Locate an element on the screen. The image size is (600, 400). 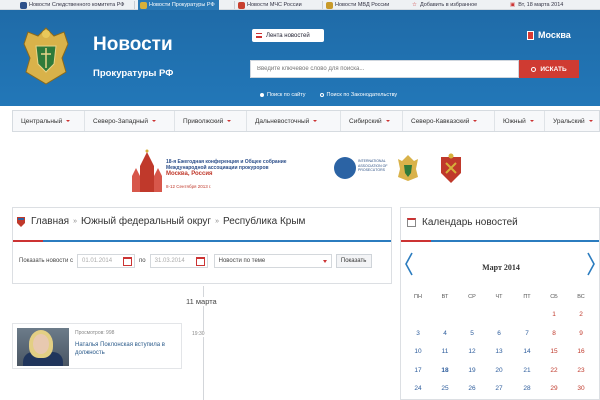
region-label: Приволжский is located at coordinates (203, 121).